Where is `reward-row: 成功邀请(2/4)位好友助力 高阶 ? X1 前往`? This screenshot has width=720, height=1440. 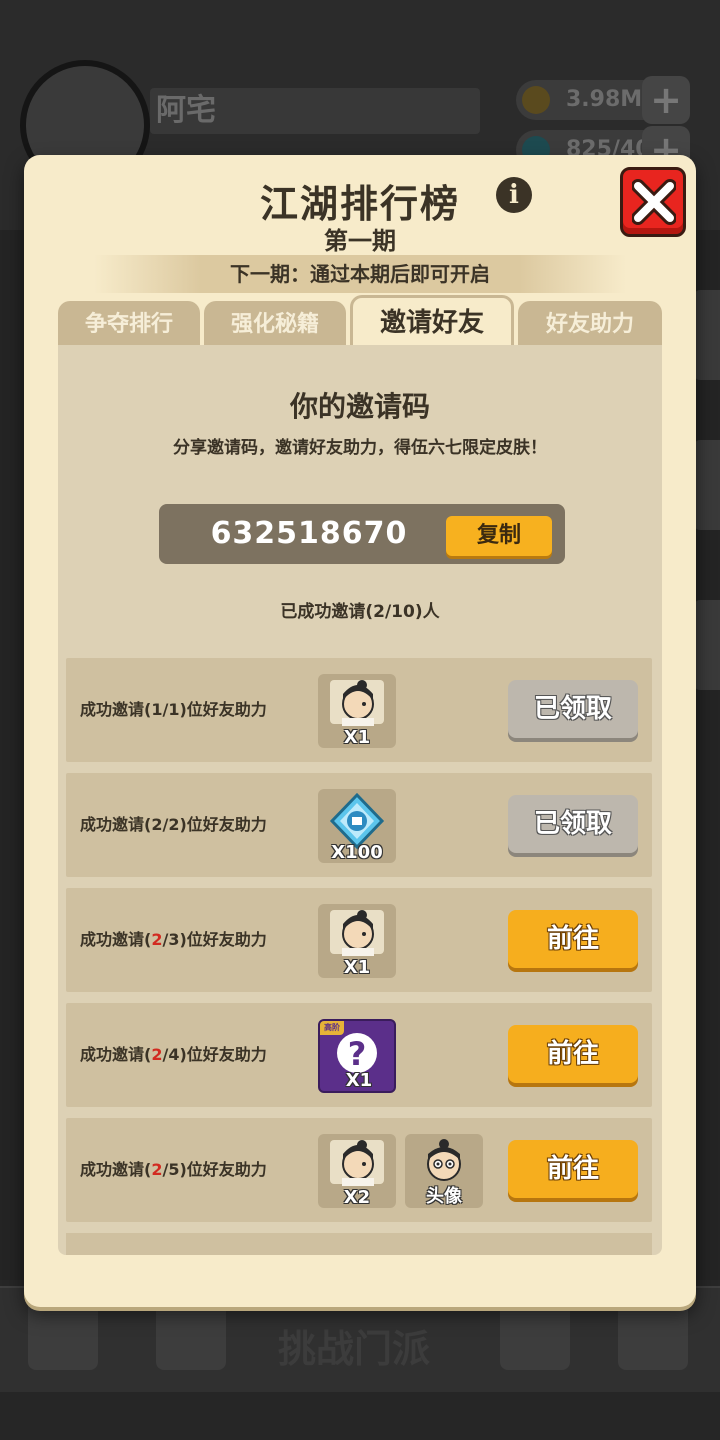 reward-row: 成功邀请(2/4)位好友助力 高阶 ? X1 前往 is located at coordinates (359, 1055).